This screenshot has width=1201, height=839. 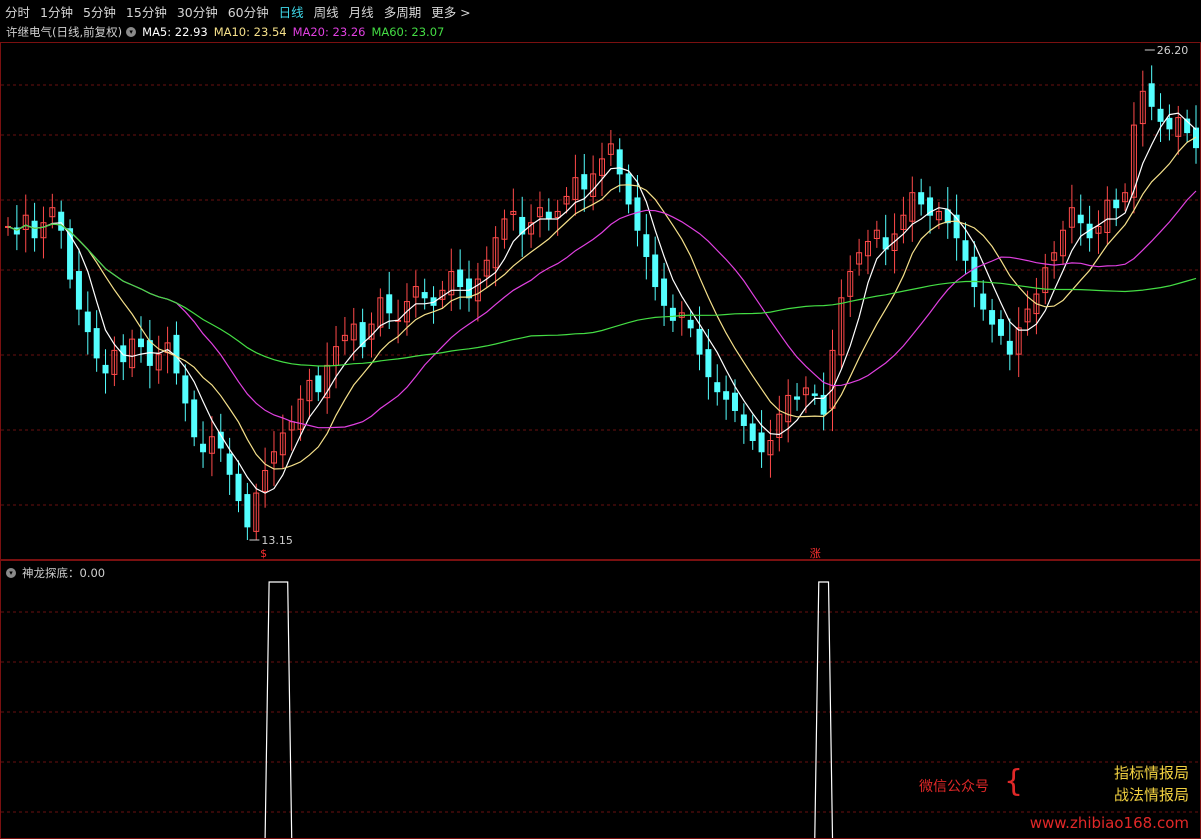 What do you see at coordinates (277, 540) in the screenshot?
I see `low-price-label: 13.15` at bounding box center [277, 540].